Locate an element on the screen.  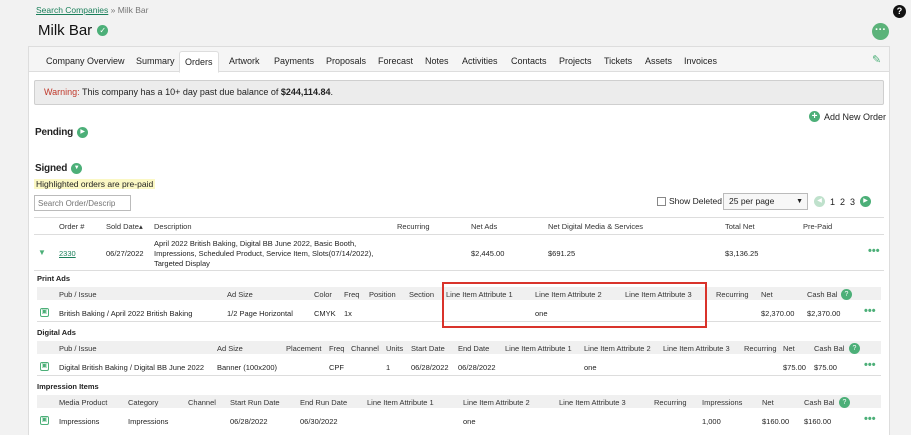
chevron-down-icon: ▼ is located at coordinates (799, 201).